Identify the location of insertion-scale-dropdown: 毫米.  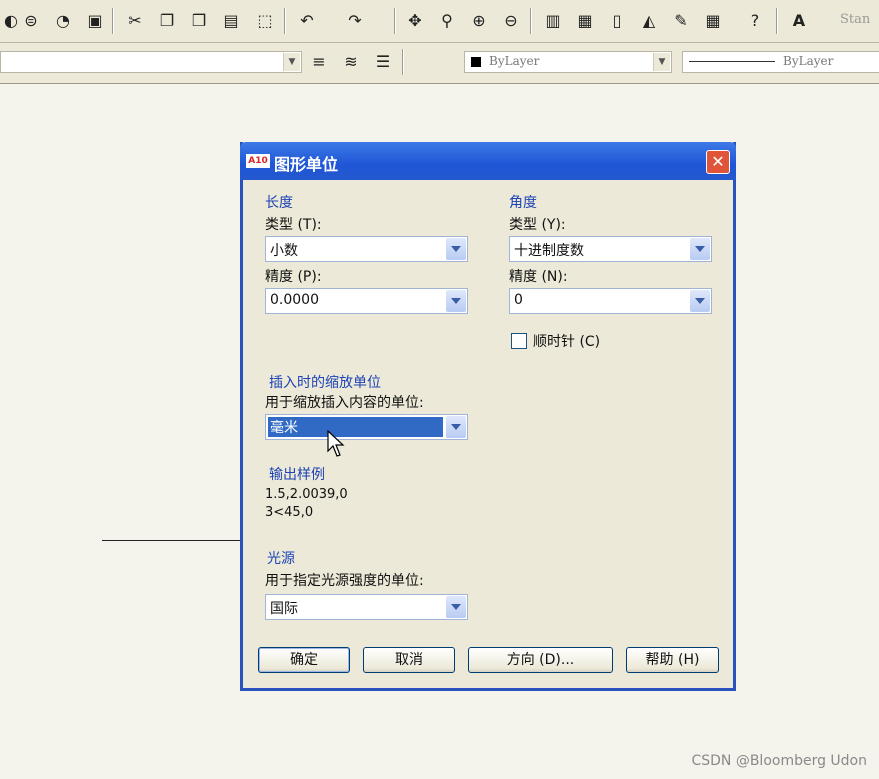
(366, 427).